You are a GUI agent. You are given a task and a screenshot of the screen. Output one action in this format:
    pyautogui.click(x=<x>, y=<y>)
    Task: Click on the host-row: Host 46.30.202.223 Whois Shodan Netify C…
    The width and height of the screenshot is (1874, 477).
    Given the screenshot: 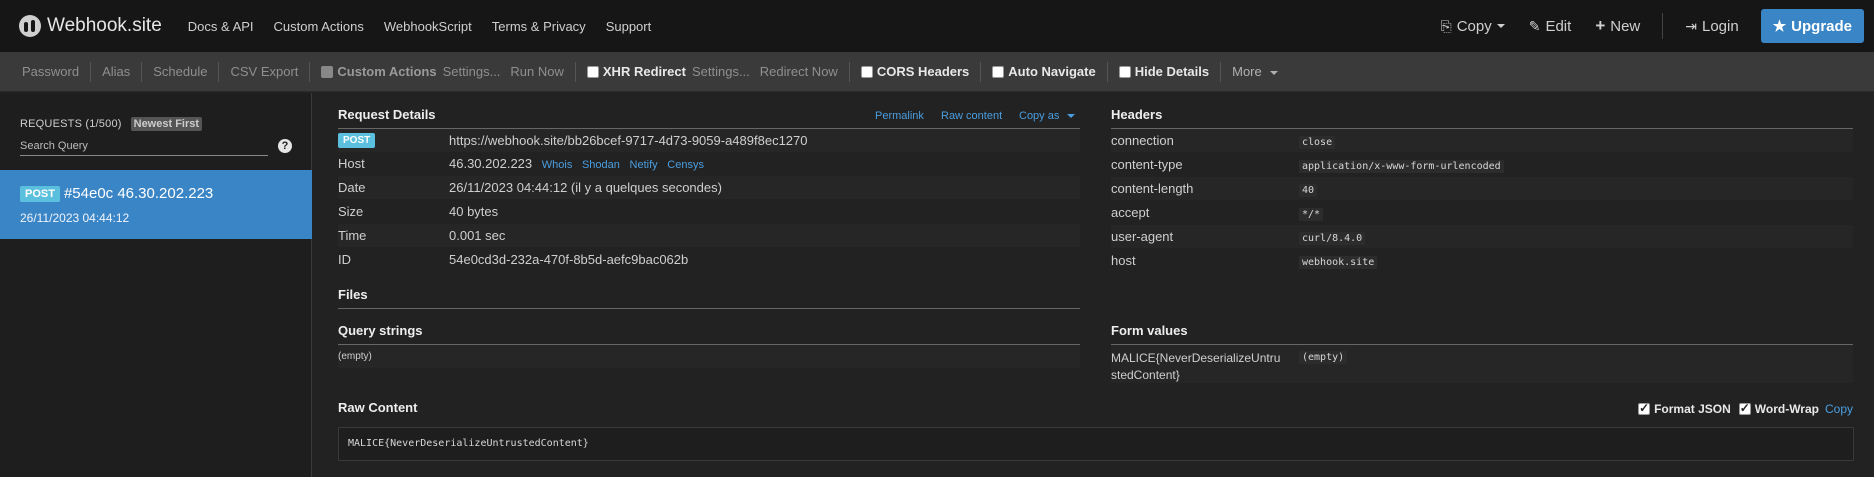 What is the action you would take?
    pyautogui.click(x=709, y=163)
    